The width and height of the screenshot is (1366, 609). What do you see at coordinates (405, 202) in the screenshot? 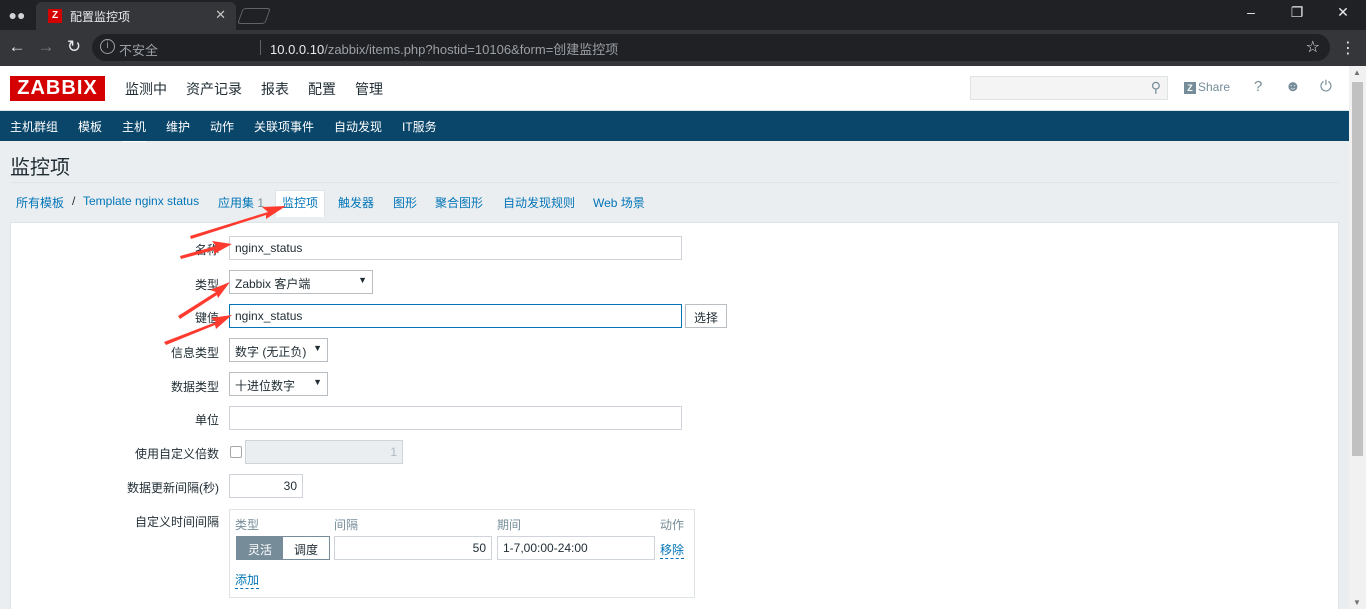
I see `tab-graphs: 图形` at bounding box center [405, 202].